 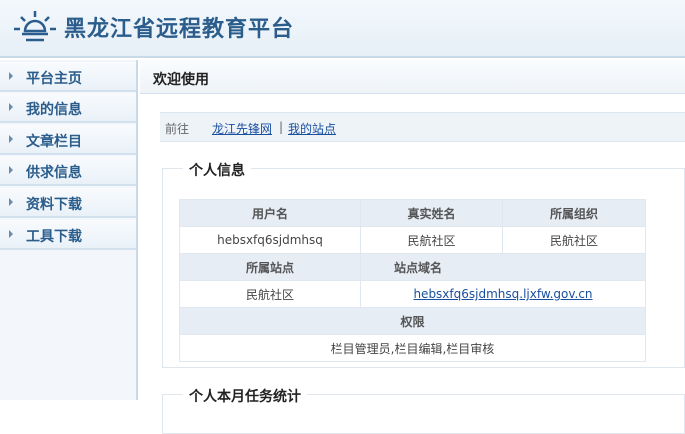 I want to click on my-site-link: 我的站点, so click(x=312, y=128).